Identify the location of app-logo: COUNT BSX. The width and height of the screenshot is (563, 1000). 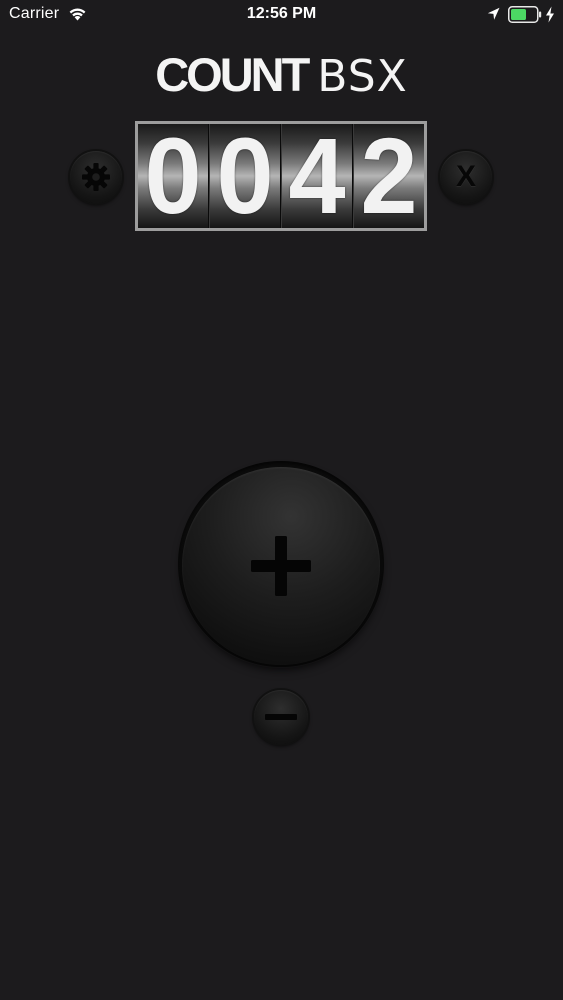
(281, 75).